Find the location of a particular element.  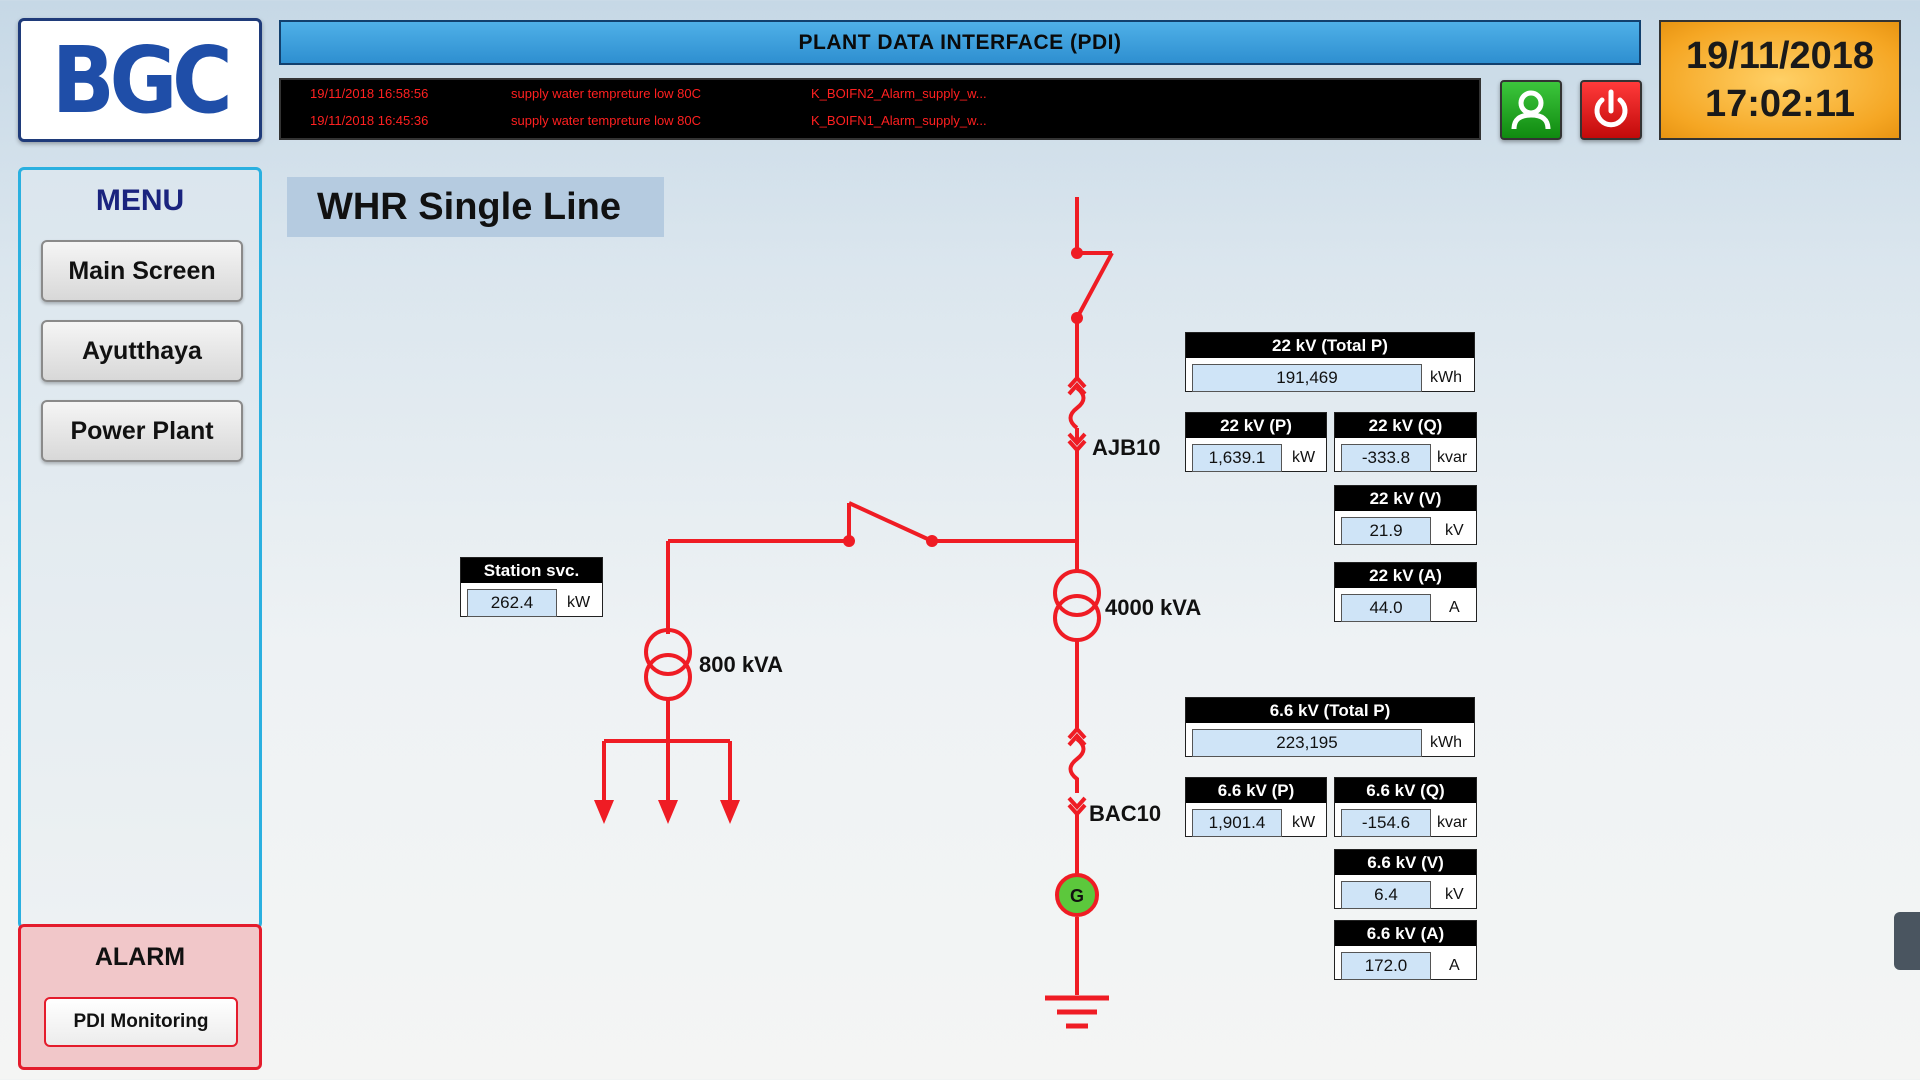

hv-total-energy-box: 22 kV (Total P) 191,469 kWh is located at coordinates (1330, 362).